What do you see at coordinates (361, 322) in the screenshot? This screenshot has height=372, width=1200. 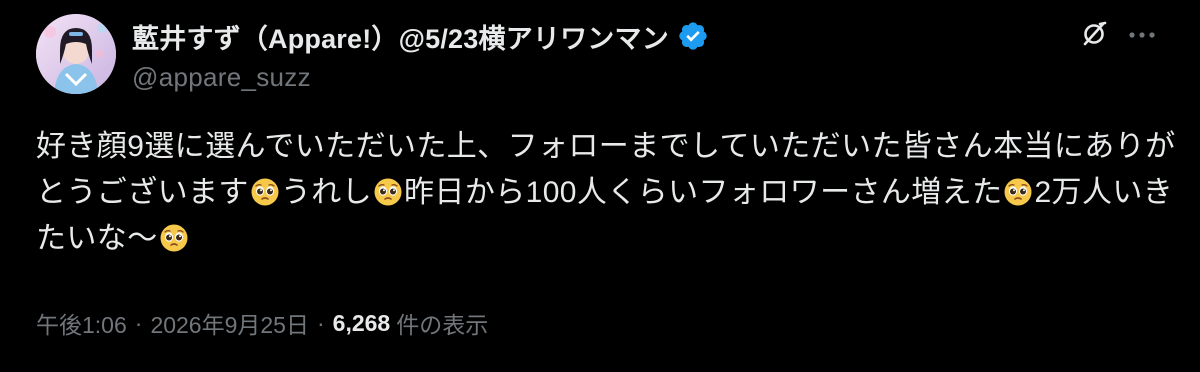 I see `views-count: 6,268` at bounding box center [361, 322].